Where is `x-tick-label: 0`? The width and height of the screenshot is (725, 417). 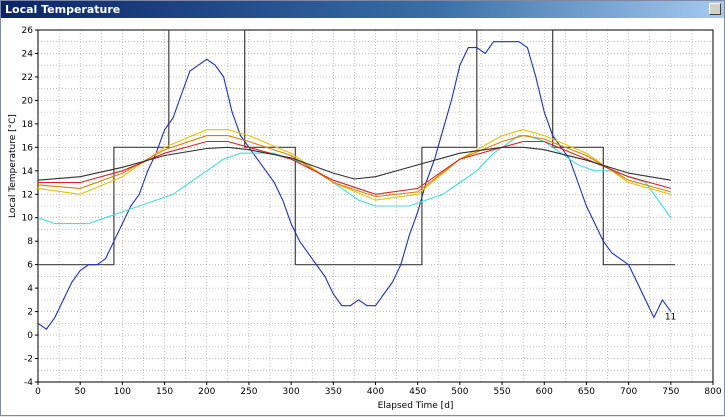 x-tick-label: 0 is located at coordinates (38, 392).